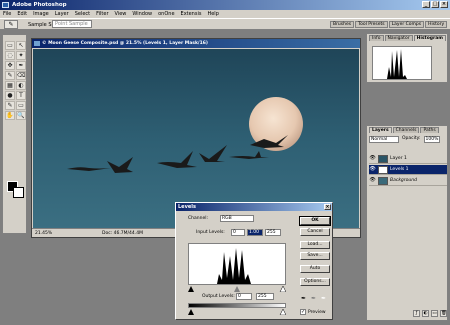  I want to click on histogram-graph, so click(402, 63).